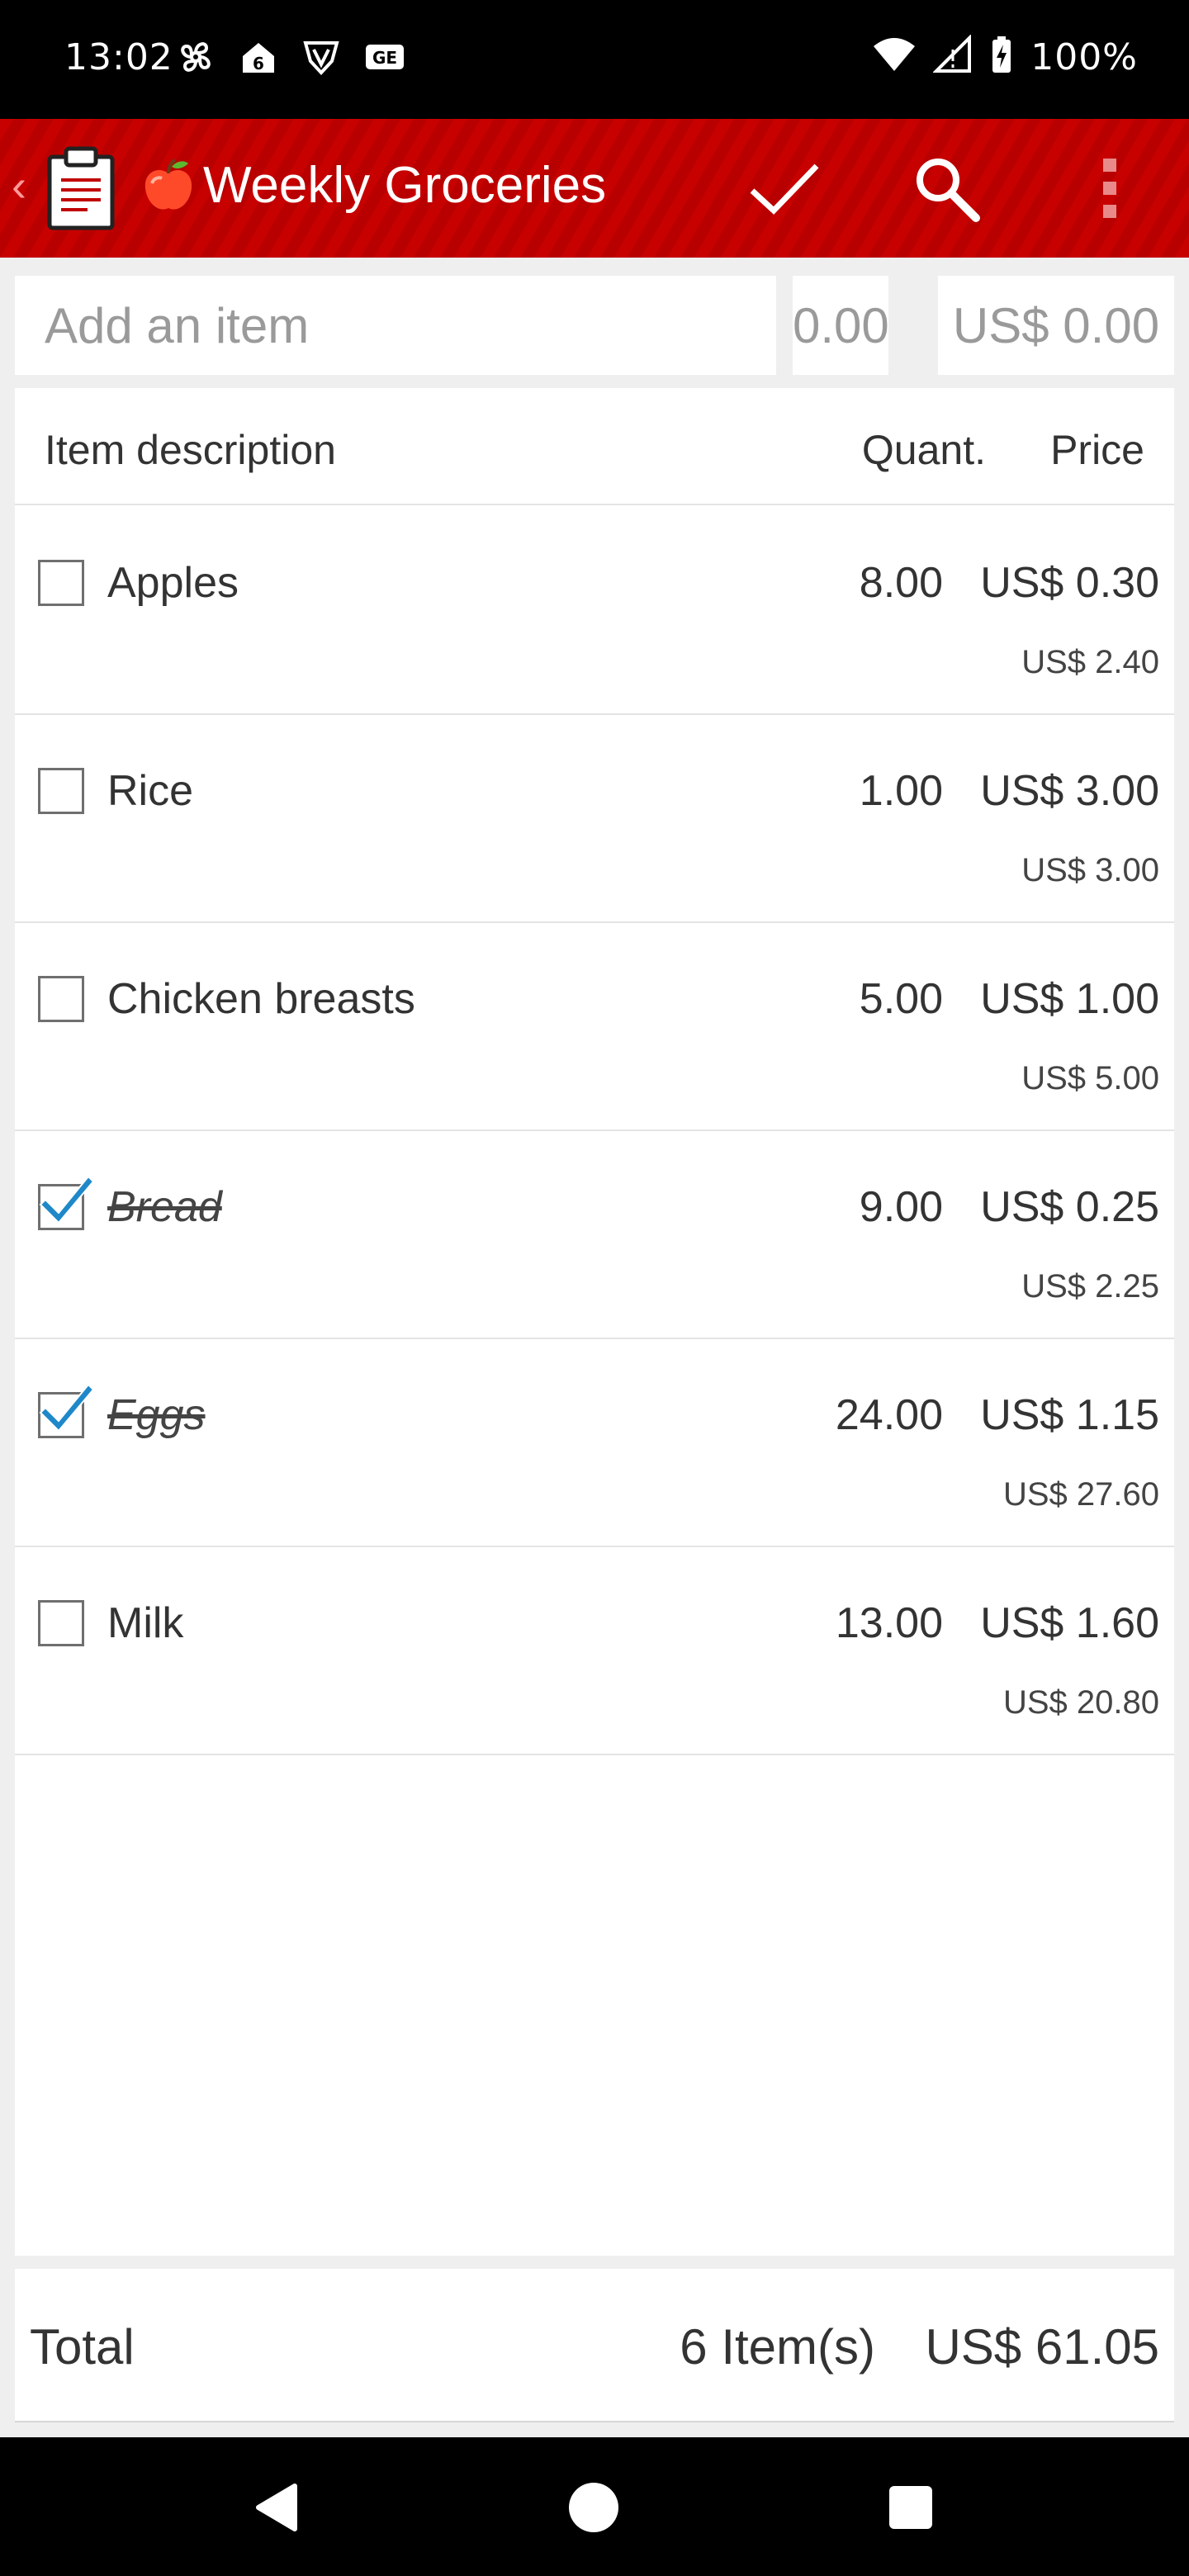 The image size is (1189, 2576). I want to click on item-subtotal: US$ 3.00, so click(1090, 870).